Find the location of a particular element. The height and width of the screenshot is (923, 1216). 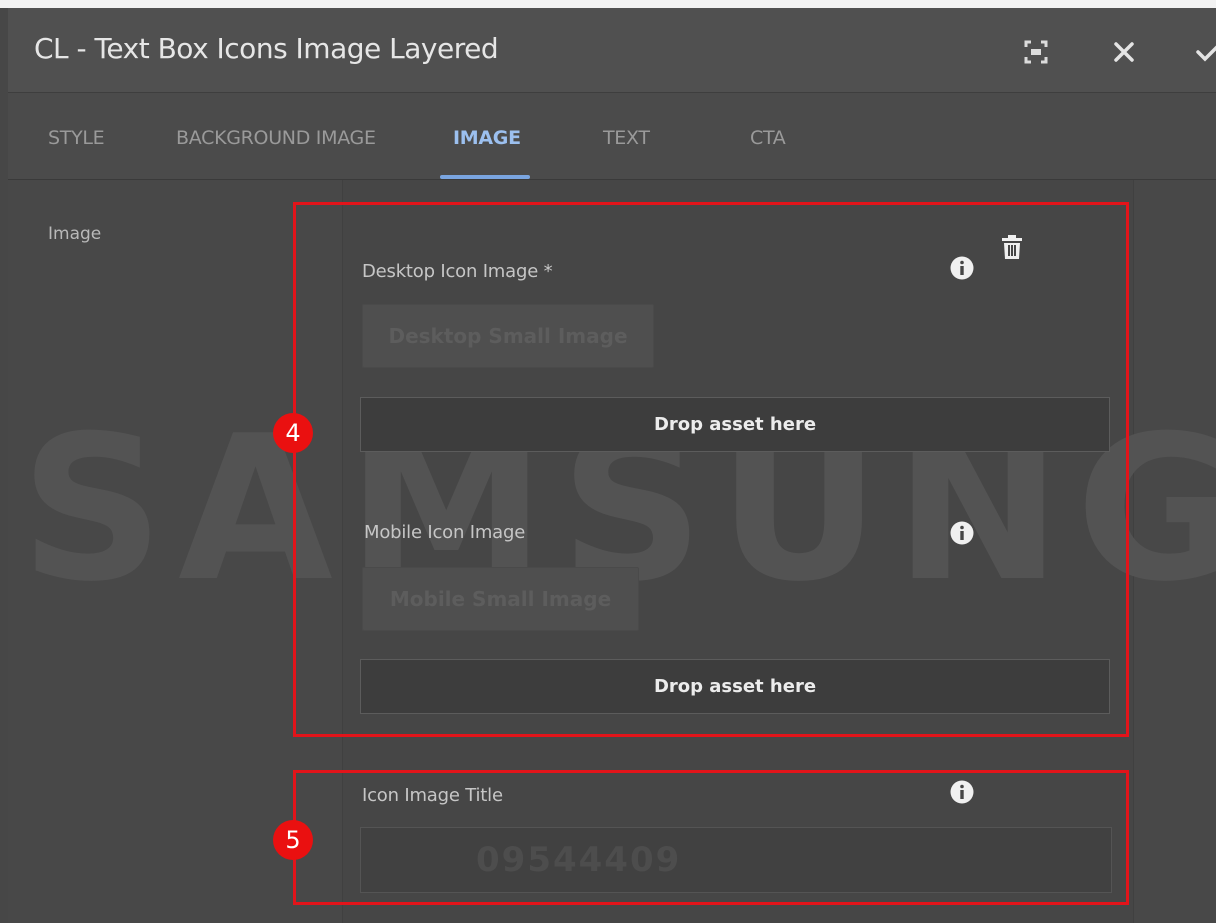

close-icon is located at coordinates (1124, 52).